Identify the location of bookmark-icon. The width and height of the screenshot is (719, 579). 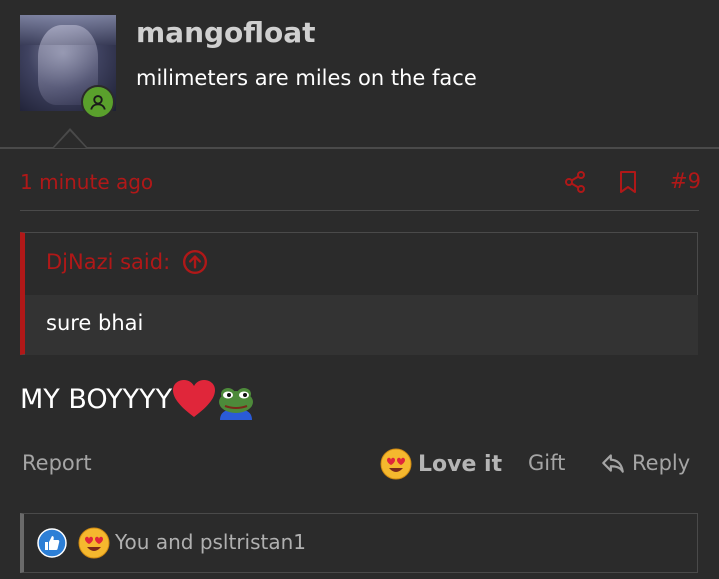
(628, 182).